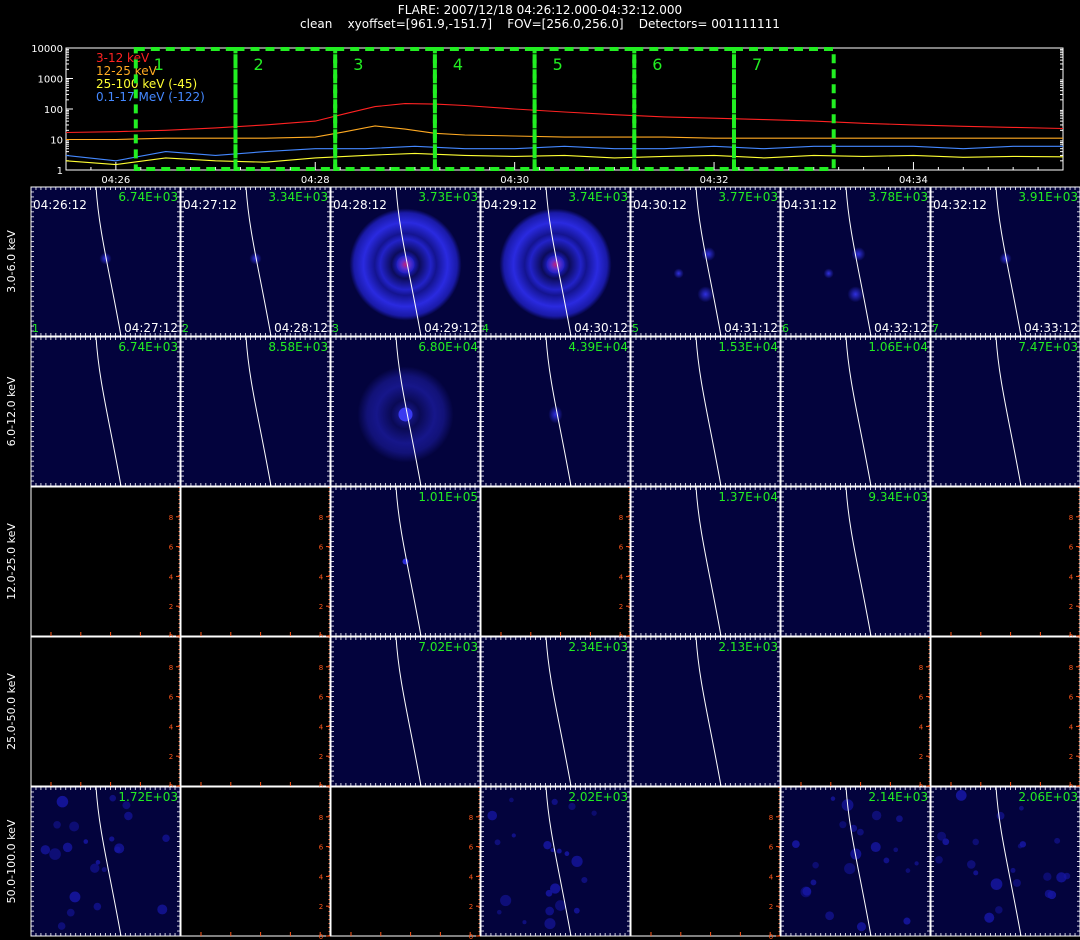 Image resolution: width=1080 pixels, height=940 pixels. Describe the element at coordinates (146, 84) in the screenshot. I see `legend-entry: 25-100 keV (-45)` at that location.